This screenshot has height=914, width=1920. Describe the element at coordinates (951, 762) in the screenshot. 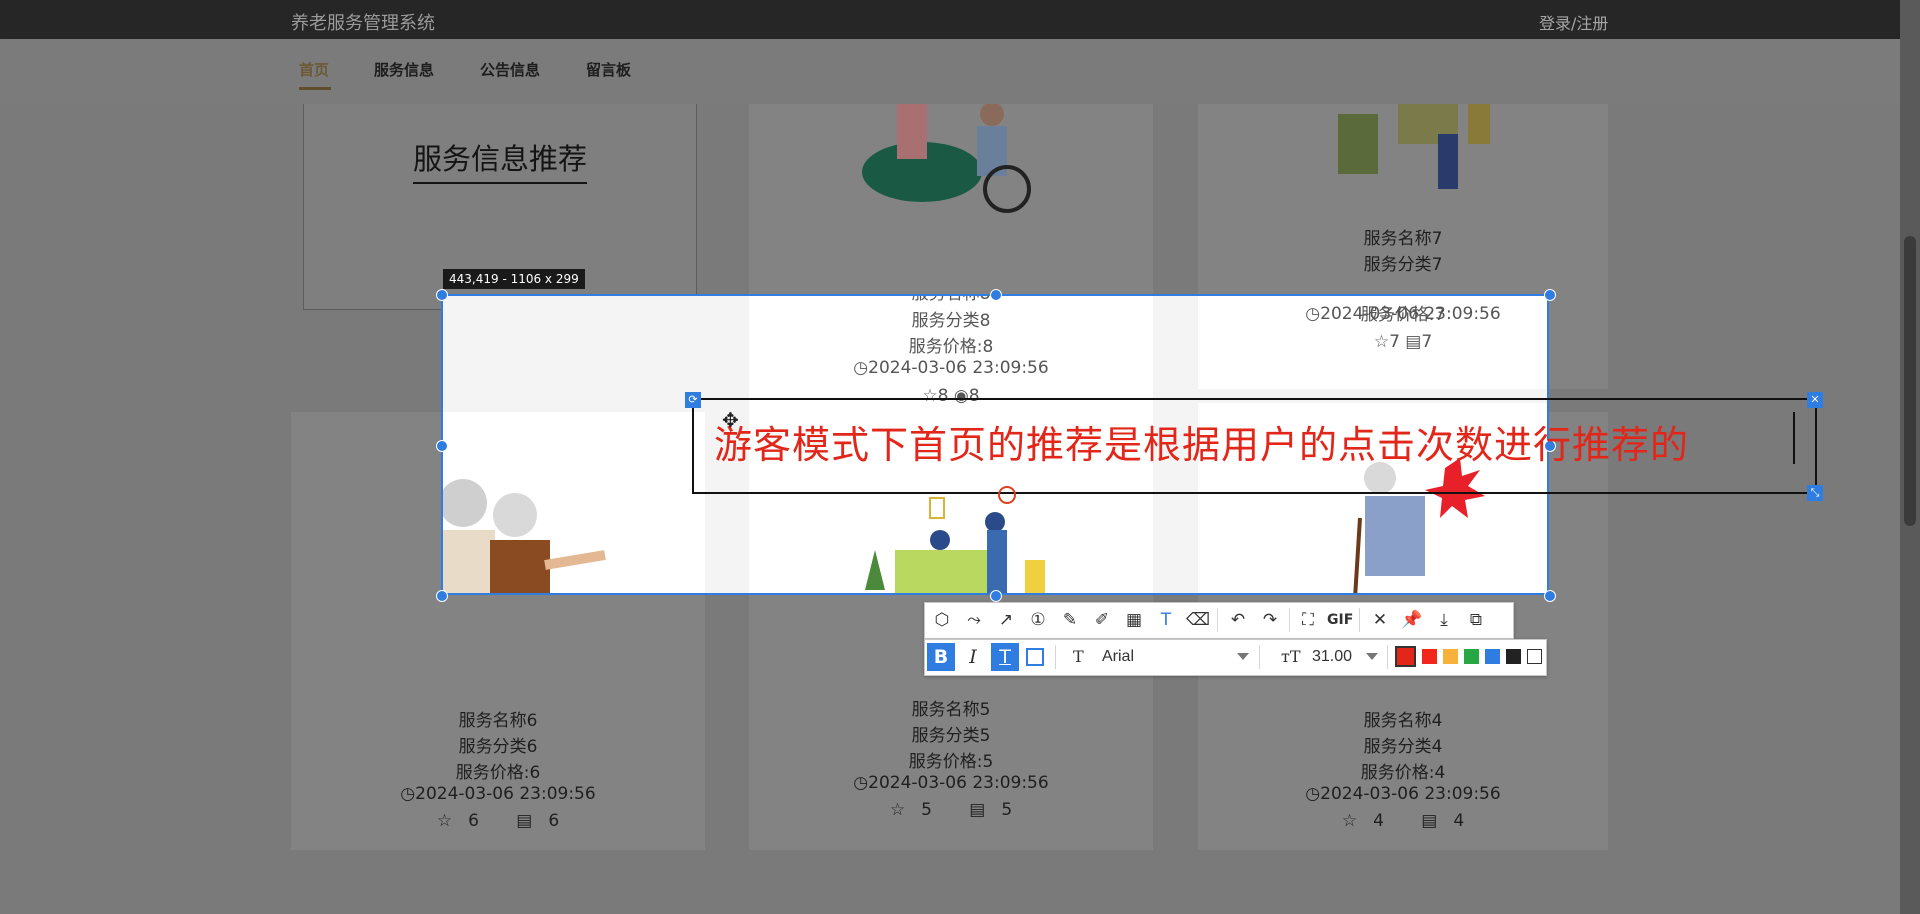

I see `service-price: 服务价格:5` at that location.